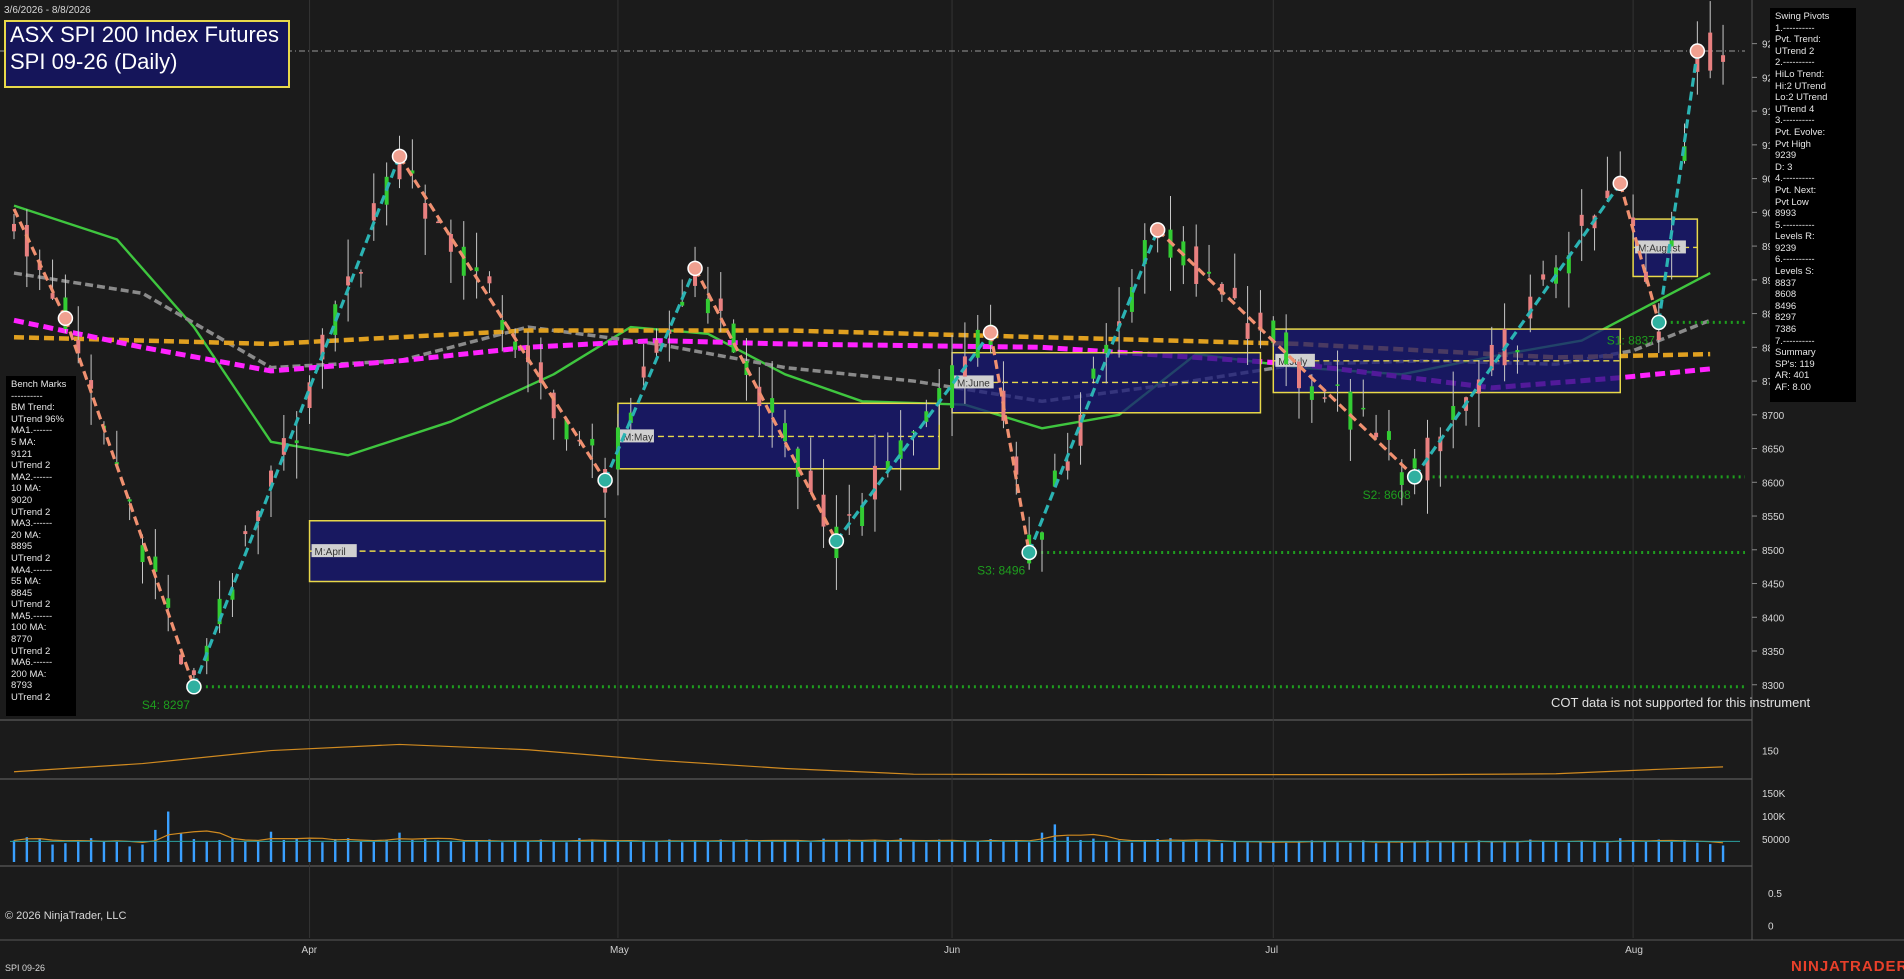 This screenshot has width=1904, height=979. Describe the element at coordinates (1774, 817) in the screenshot. I see `volume-tick-label: 100K` at that location.